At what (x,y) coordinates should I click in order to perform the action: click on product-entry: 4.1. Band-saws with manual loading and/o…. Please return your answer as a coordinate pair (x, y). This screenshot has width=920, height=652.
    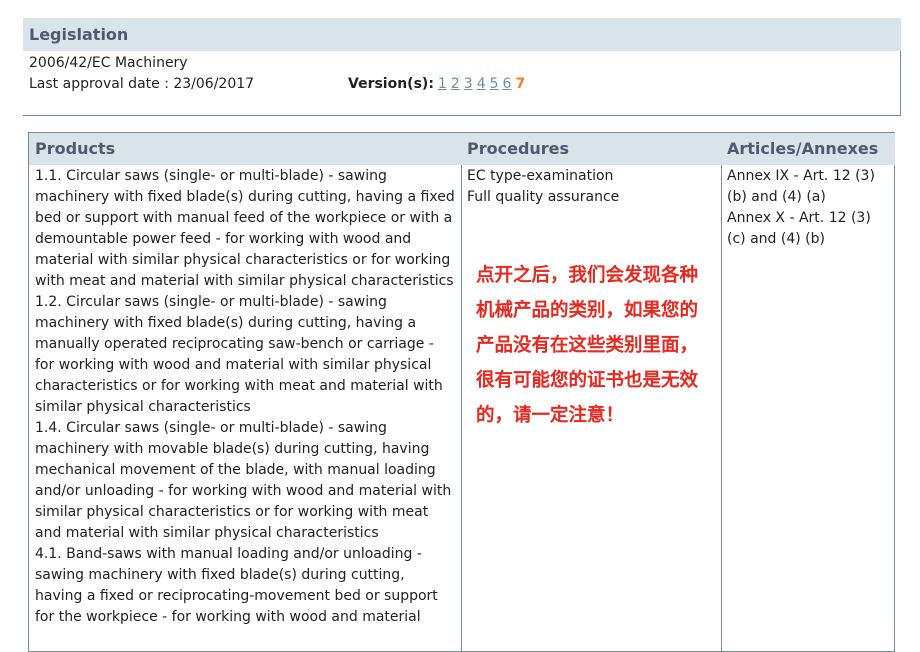
    Looking at the image, I should click on (236, 585).